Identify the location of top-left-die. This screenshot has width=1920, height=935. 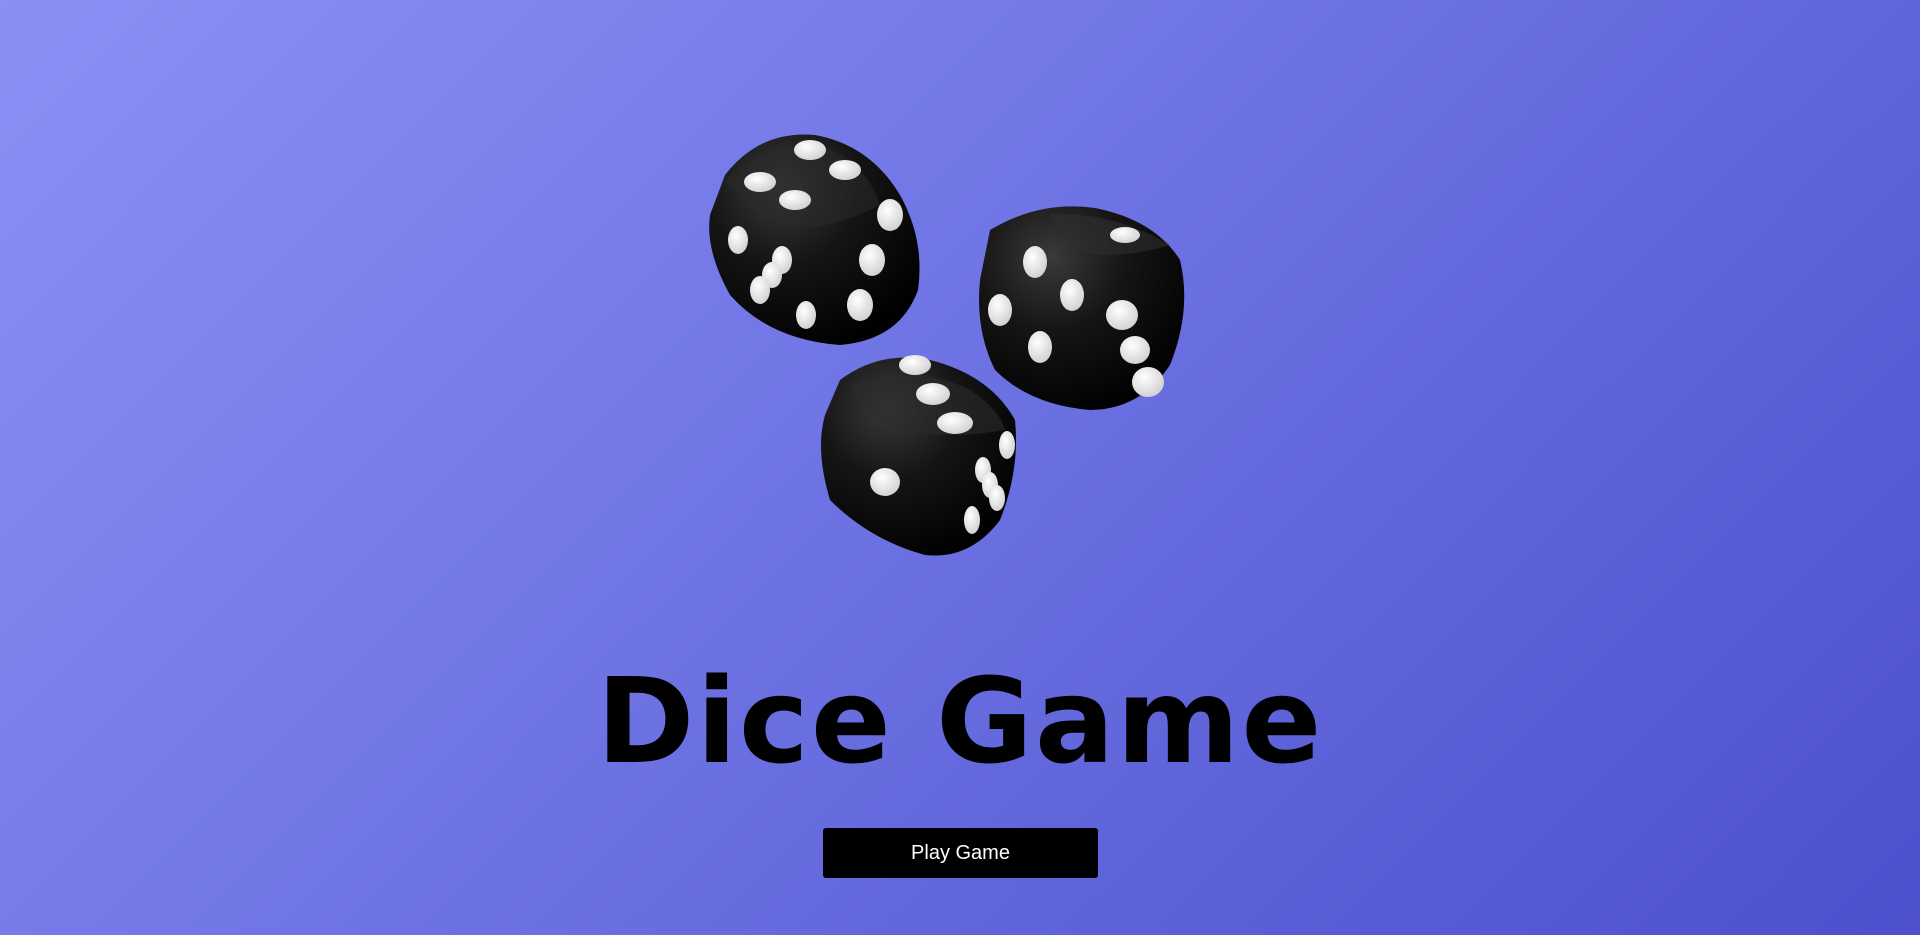
(814, 239).